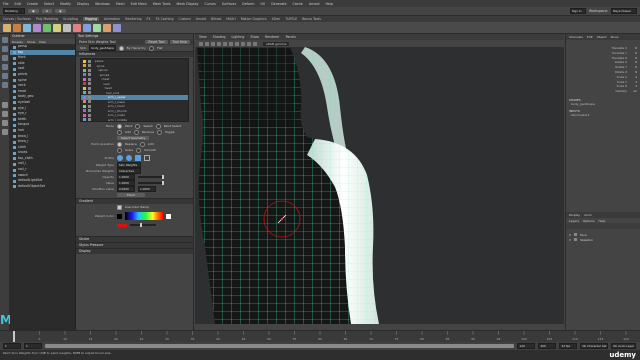 This screenshot has height=360, width=640. What do you see at coordinates (119, 150) in the screenshot?
I see `scale-radio` at bounding box center [119, 150].